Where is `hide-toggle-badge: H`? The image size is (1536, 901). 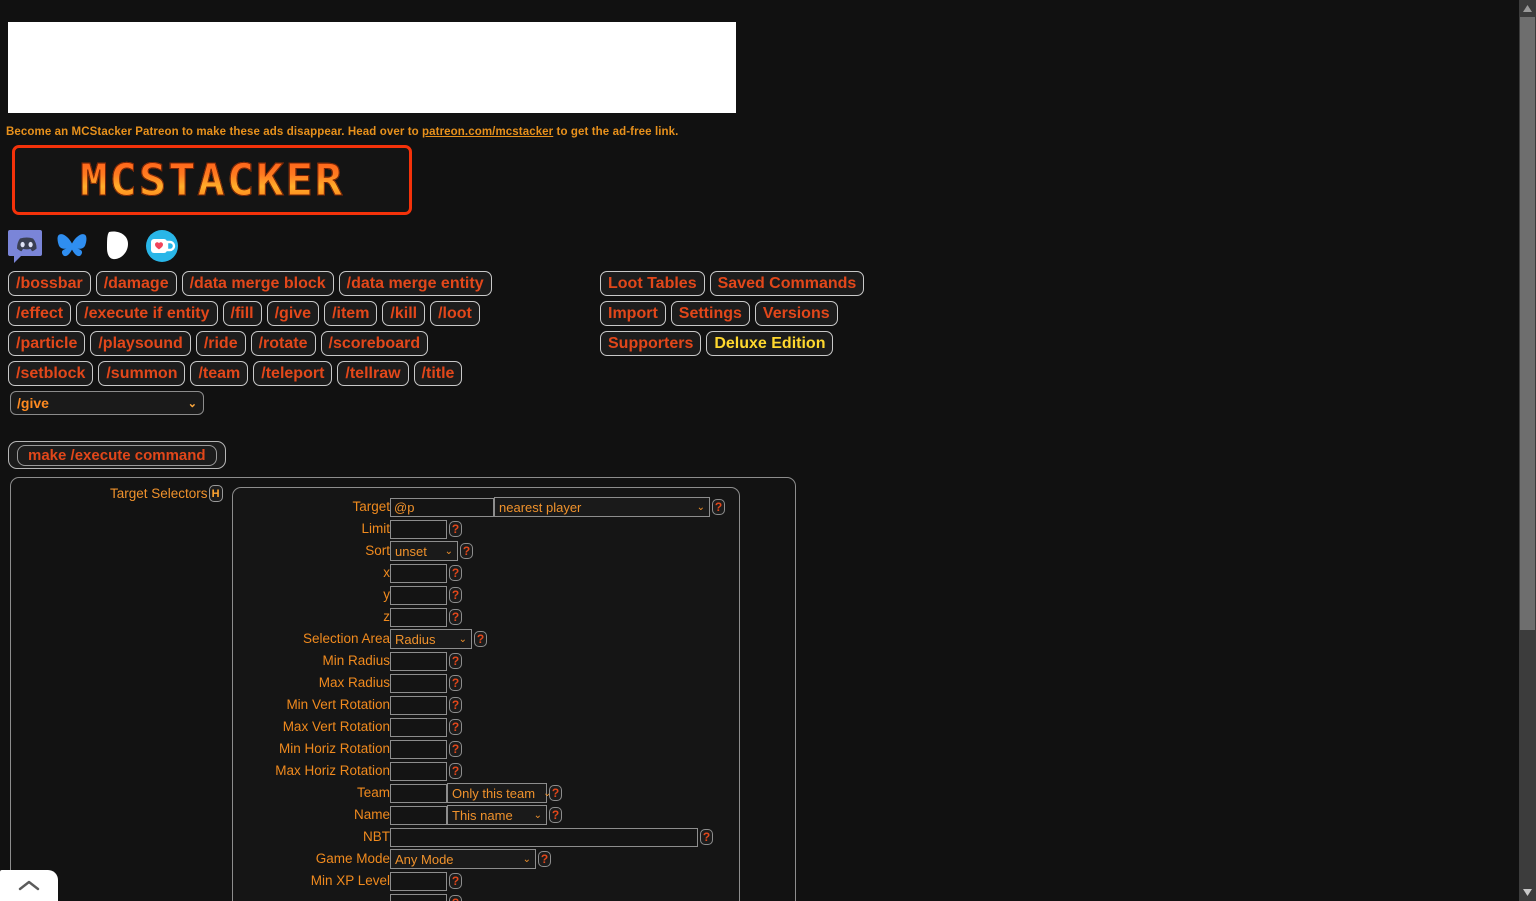
hide-toggle-badge: H is located at coordinates (215, 493).